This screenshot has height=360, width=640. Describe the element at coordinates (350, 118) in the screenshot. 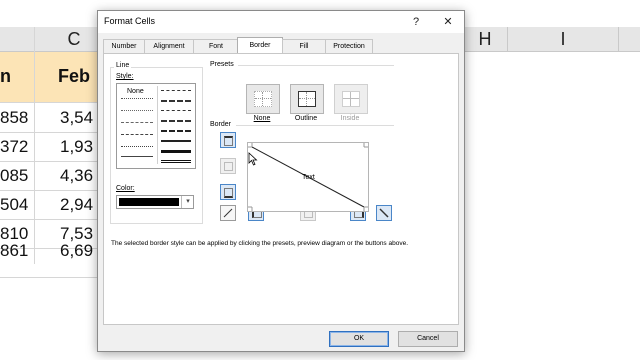

I see `preset-inside-label: Inside` at that location.